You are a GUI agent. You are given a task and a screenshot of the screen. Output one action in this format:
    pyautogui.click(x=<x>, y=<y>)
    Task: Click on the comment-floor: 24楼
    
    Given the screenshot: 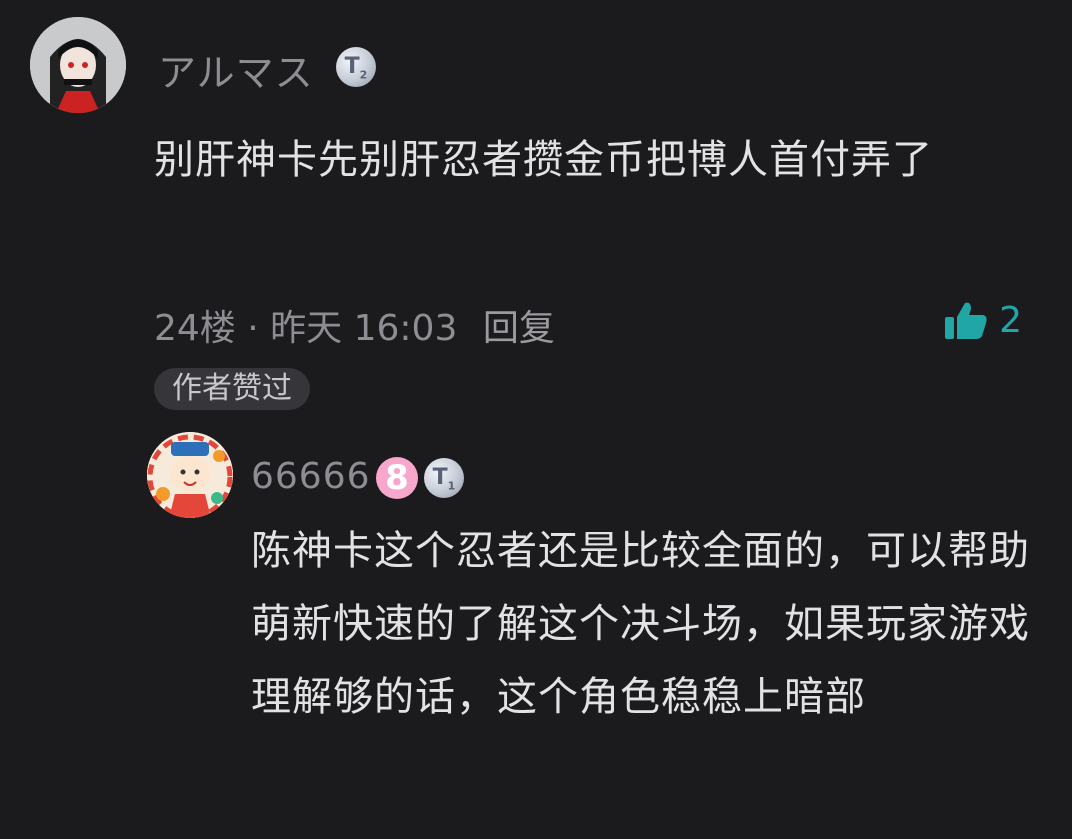 What is the action you would take?
    pyautogui.click(x=195, y=328)
    